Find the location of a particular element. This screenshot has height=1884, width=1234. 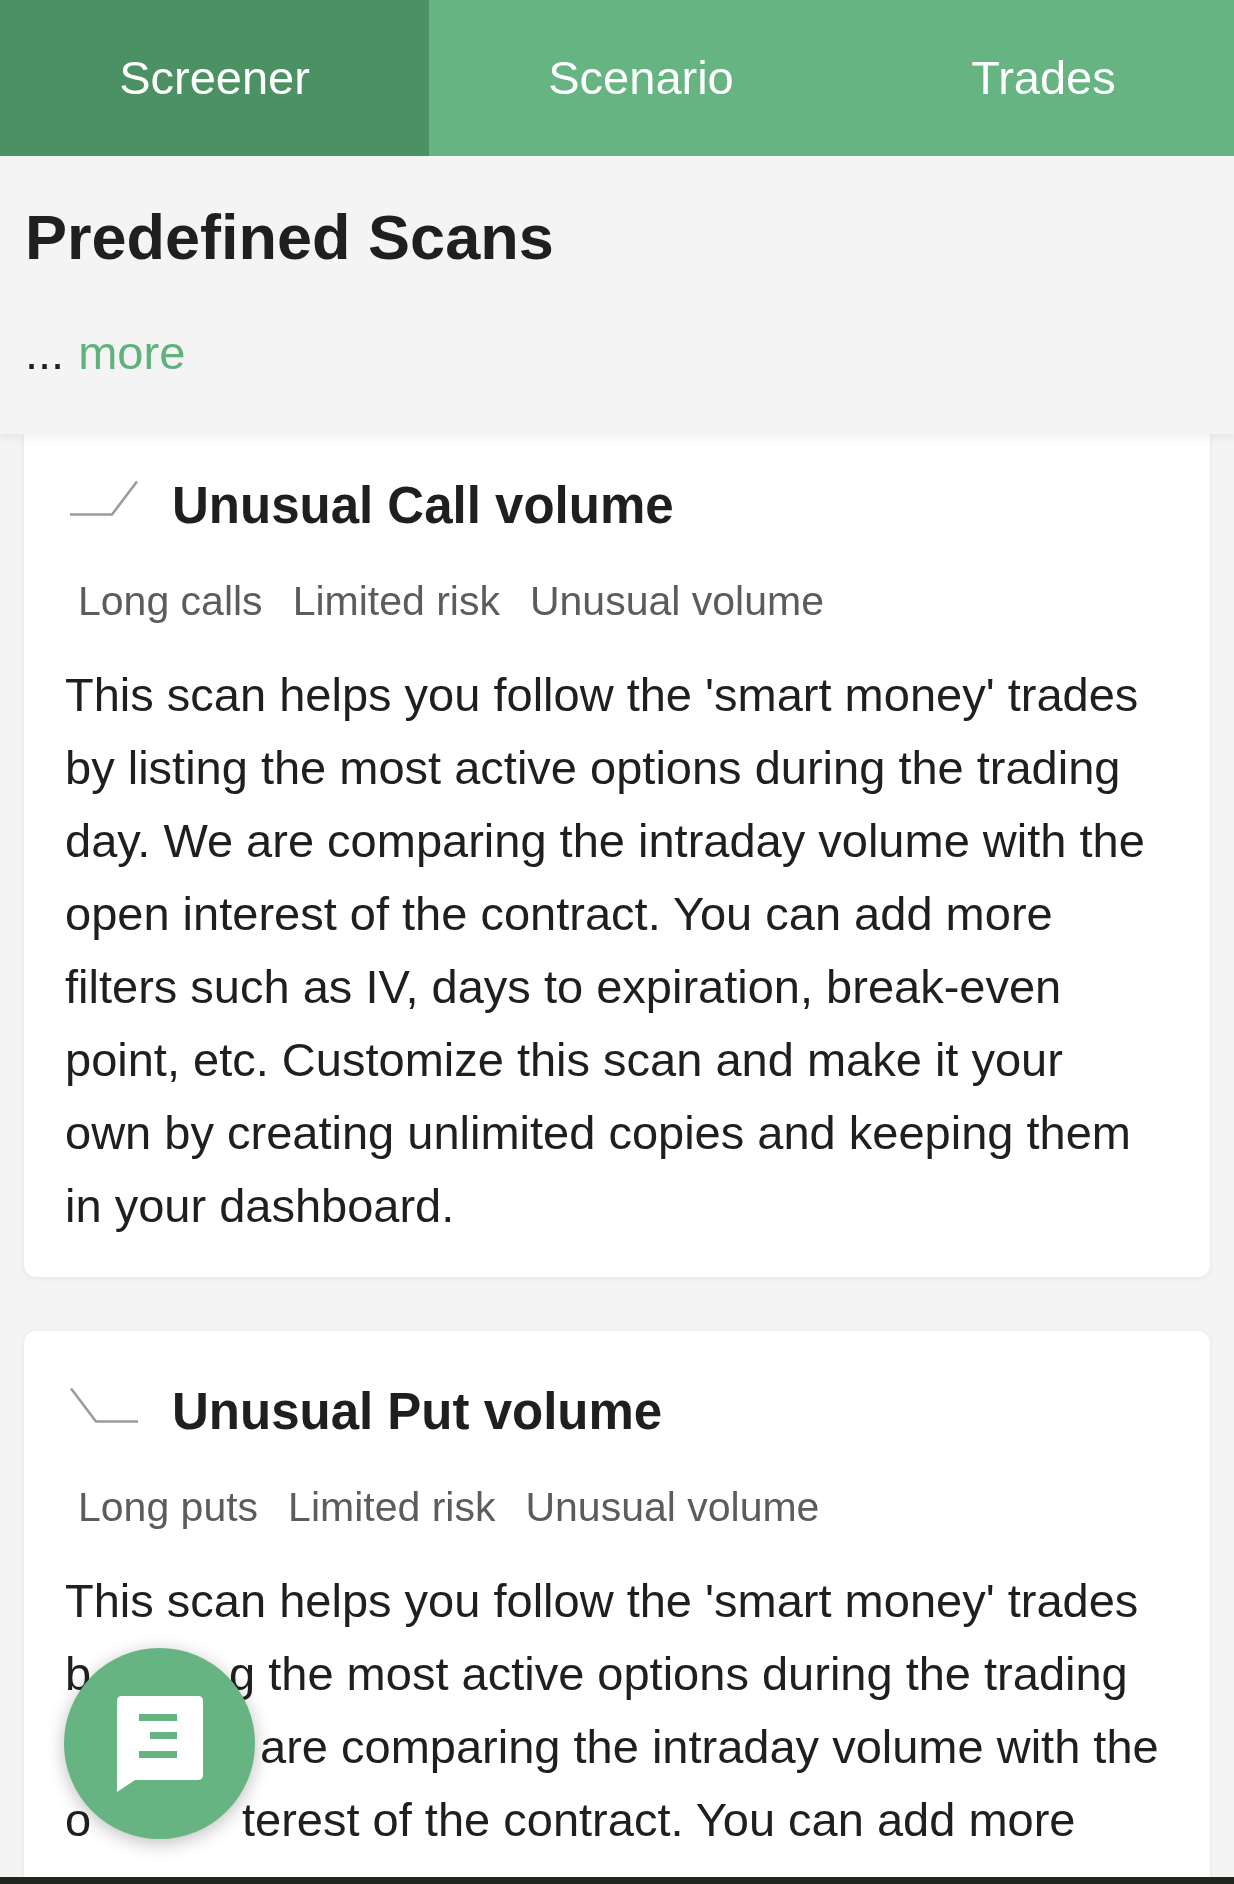

tab: Trades is located at coordinates (1043, 78).